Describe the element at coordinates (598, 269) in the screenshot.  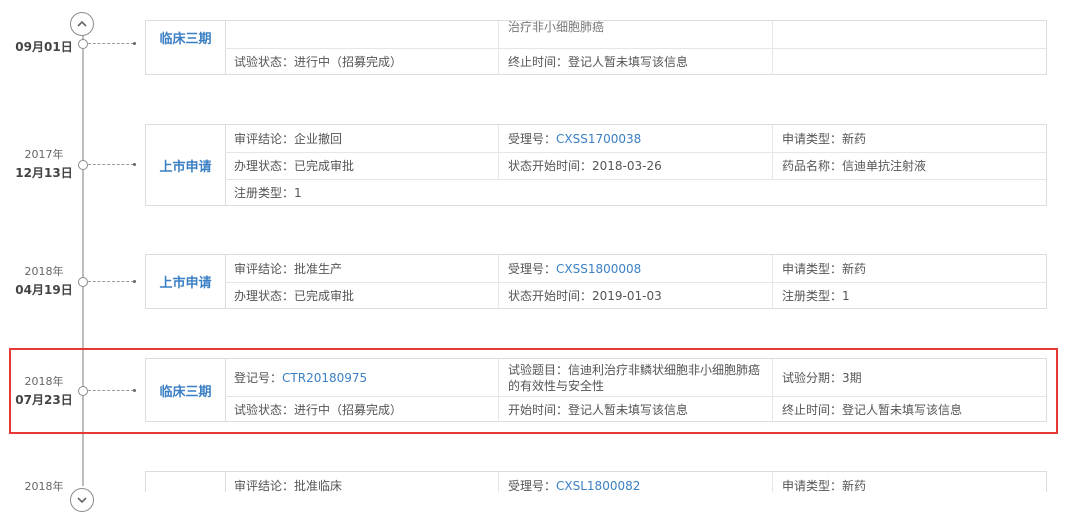
I see `acceptance-number-link: CXSS1800008` at that location.